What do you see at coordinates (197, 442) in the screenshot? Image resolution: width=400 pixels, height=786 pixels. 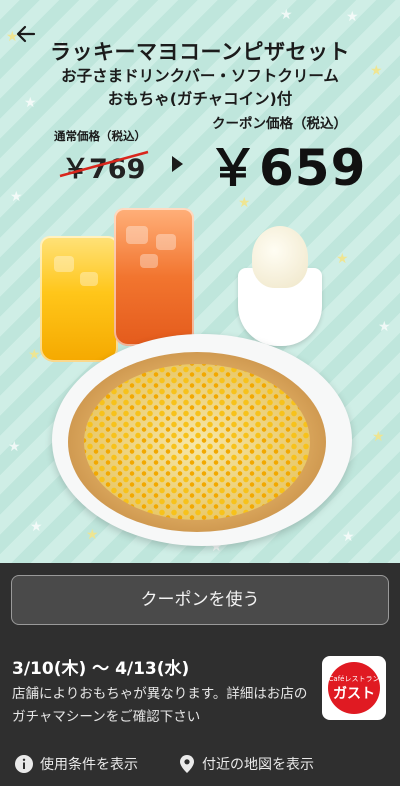 I see `pizza-topping` at bounding box center [197, 442].